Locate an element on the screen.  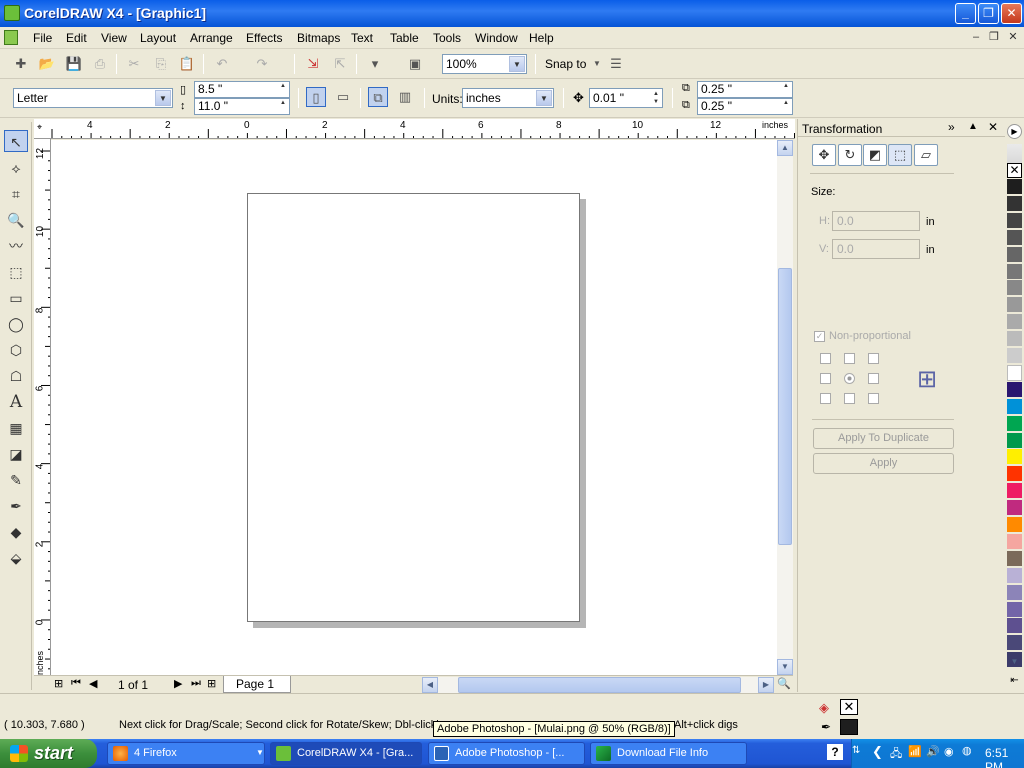
anchor-bottom-right is located at coordinates (873, 398).